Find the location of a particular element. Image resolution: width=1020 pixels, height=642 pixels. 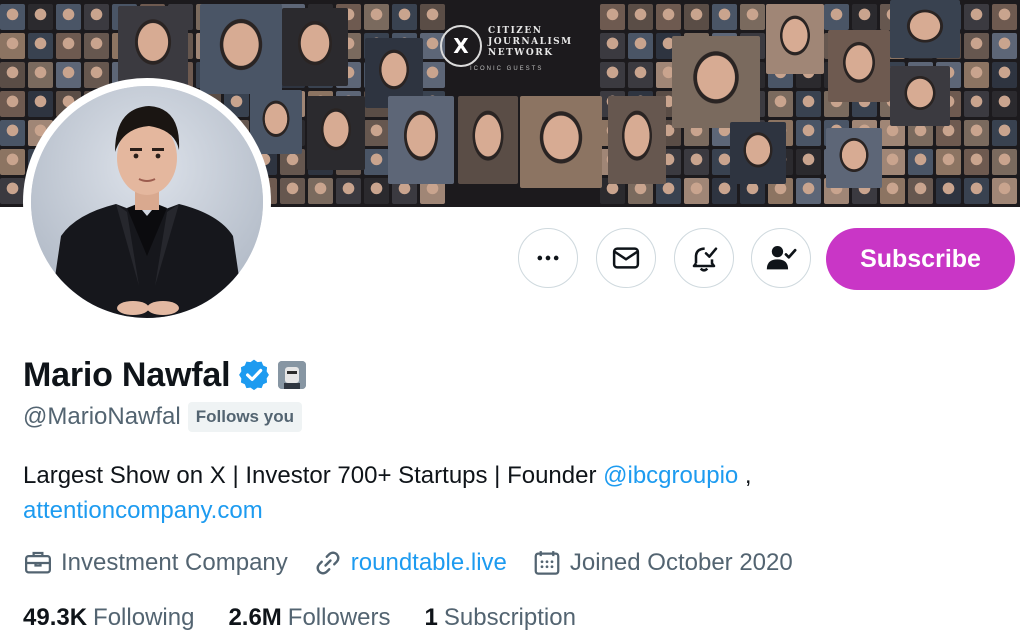

subscriptions-label: Subscription is located at coordinates (509, 617).